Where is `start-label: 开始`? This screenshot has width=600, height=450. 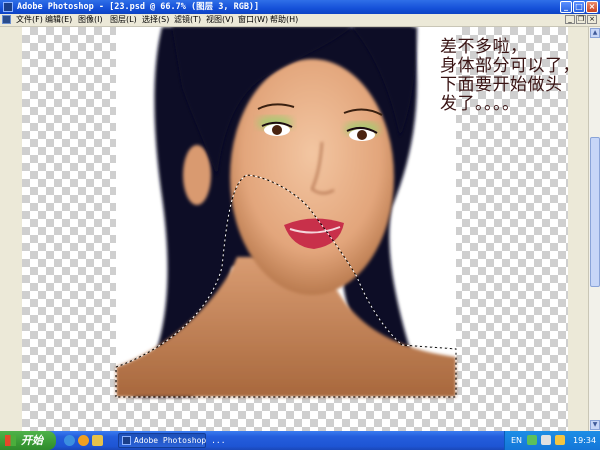 start-label: 开始 is located at coordinates (32, 440).